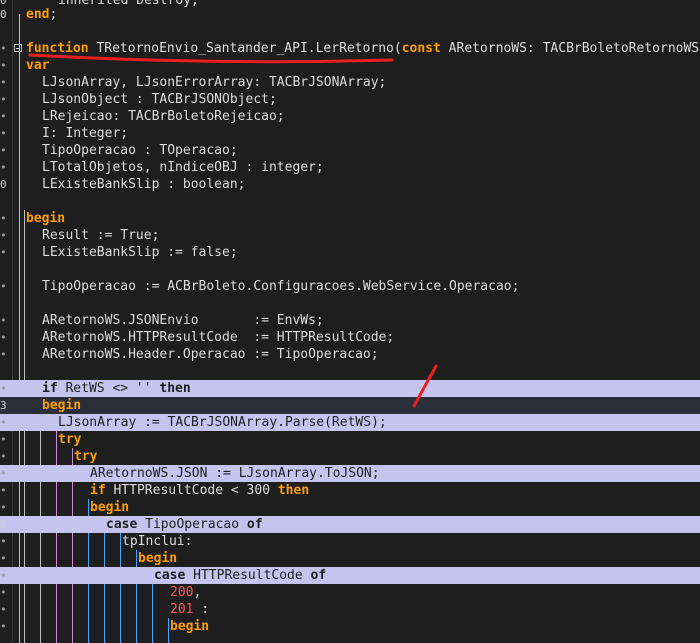 The width and height of the screenshot is (700, 643). Describe the element at coordinates (350, 541) in the screenshot. I see `code-line: • tpInclui:` at that location.